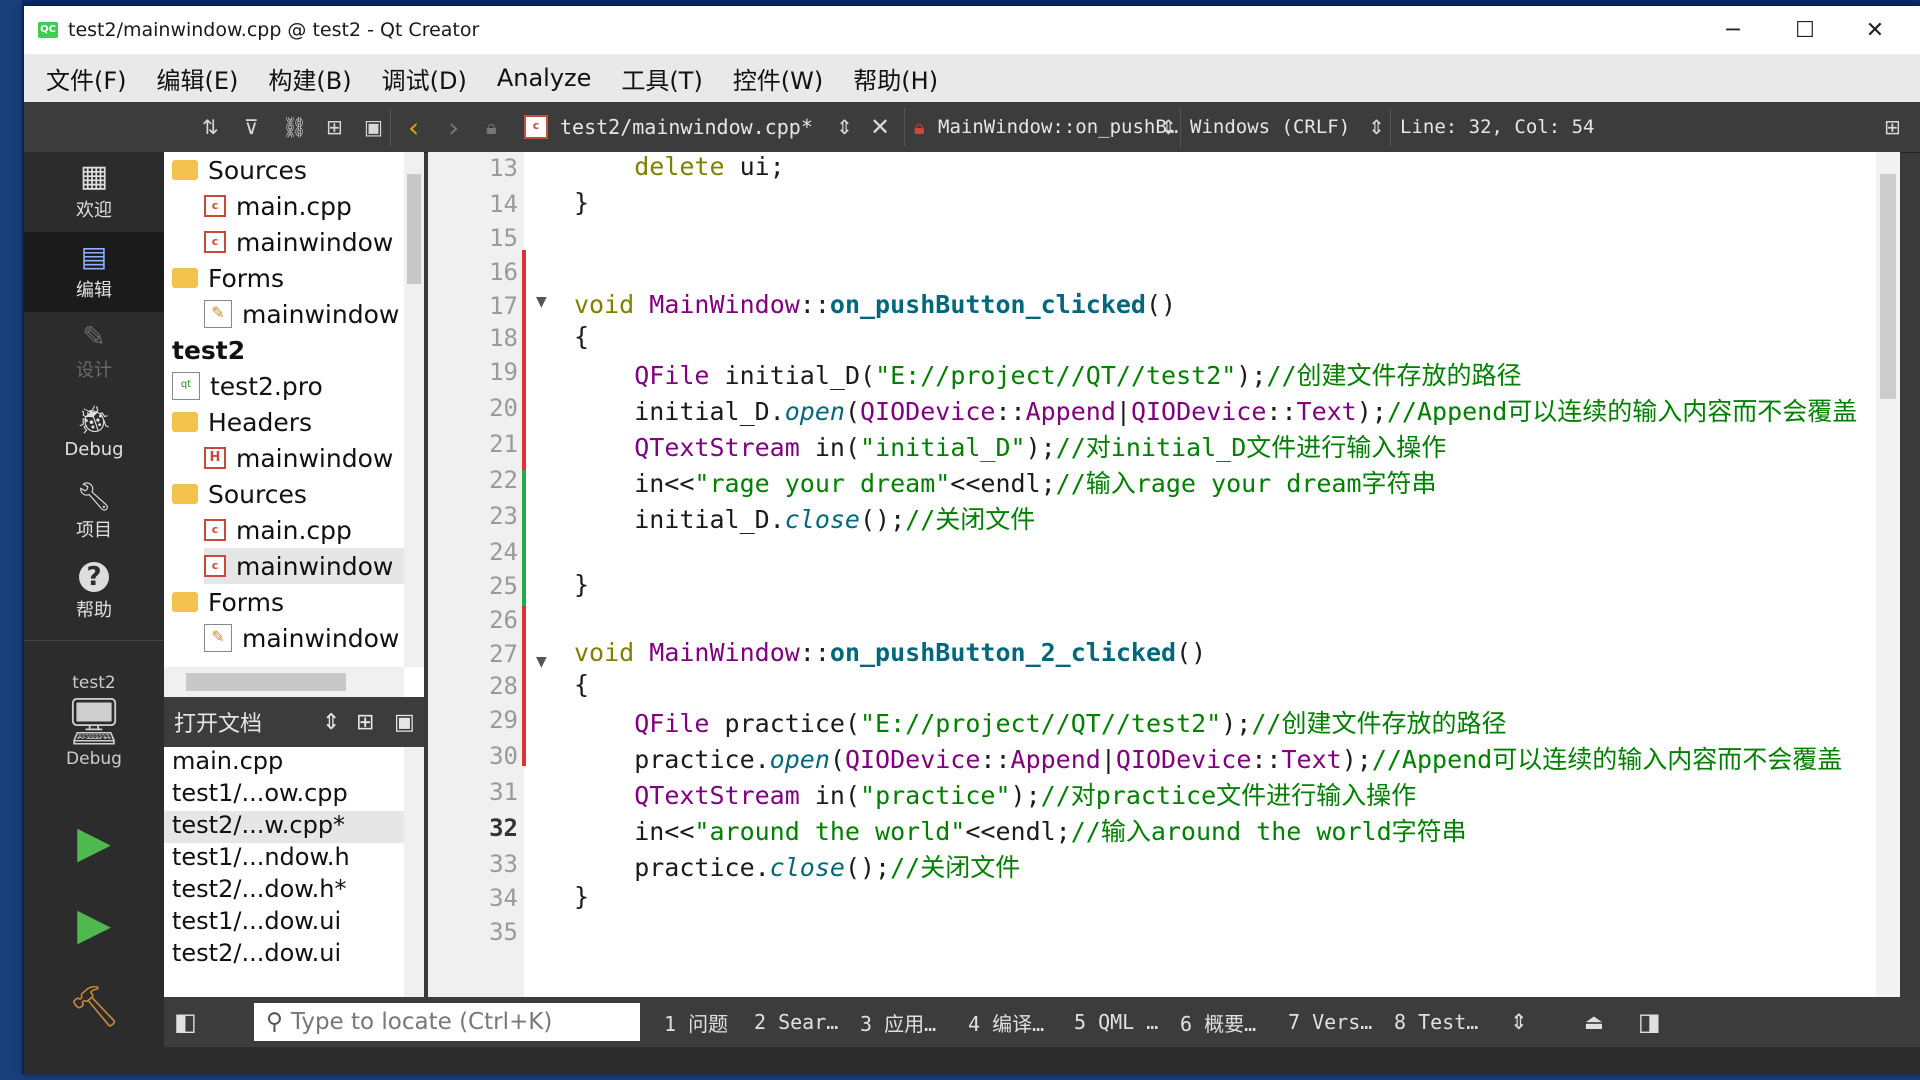 Image resolution: width=1920 pixels, height=1080 pixels. What do you see at coordinates (1733, 30) in the screenshot?
I see `minimize-button: ─` at bounding box center [1733, 30].